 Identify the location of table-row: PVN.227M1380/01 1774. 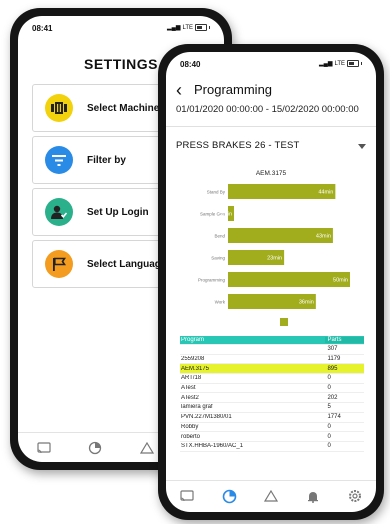
(272, 418).